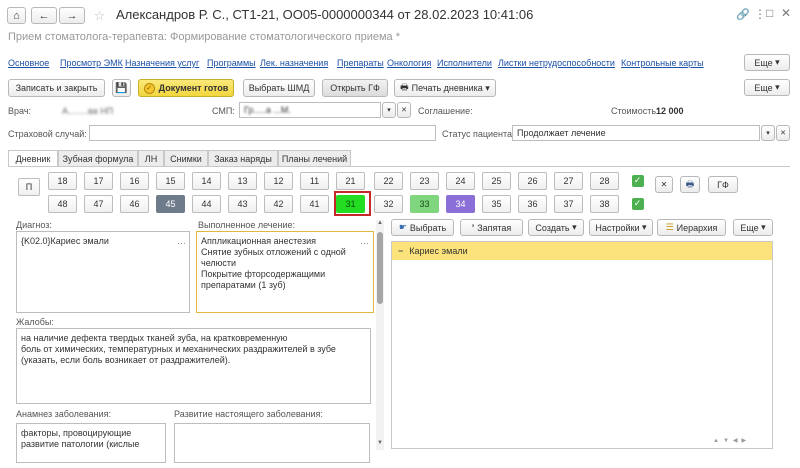  What do you see at coordinates (294, 63) in the screenshot?
I see `link-lek-naznacheniya: Лек. назначения` at bounding box center [294, 63].